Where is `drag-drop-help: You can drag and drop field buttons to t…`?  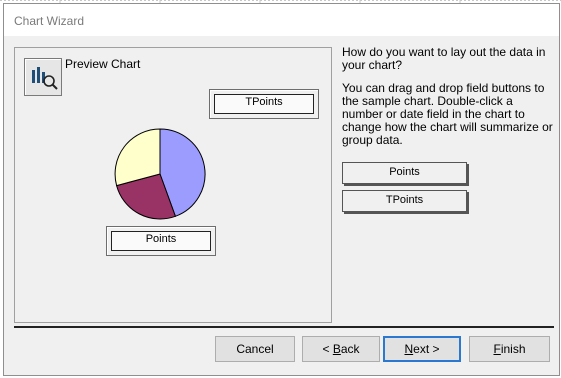 drag-drop-help: You can drag and drop field buttons to t… is located at coordinates (447, 114).